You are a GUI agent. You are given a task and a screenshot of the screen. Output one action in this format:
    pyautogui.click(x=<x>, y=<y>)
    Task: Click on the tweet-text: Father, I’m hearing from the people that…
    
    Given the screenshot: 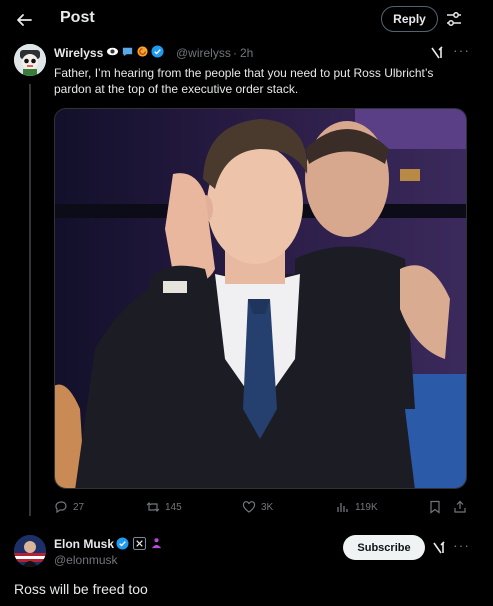 What is the action you would take?
    pyautogui.click(x=244, y=81)
    